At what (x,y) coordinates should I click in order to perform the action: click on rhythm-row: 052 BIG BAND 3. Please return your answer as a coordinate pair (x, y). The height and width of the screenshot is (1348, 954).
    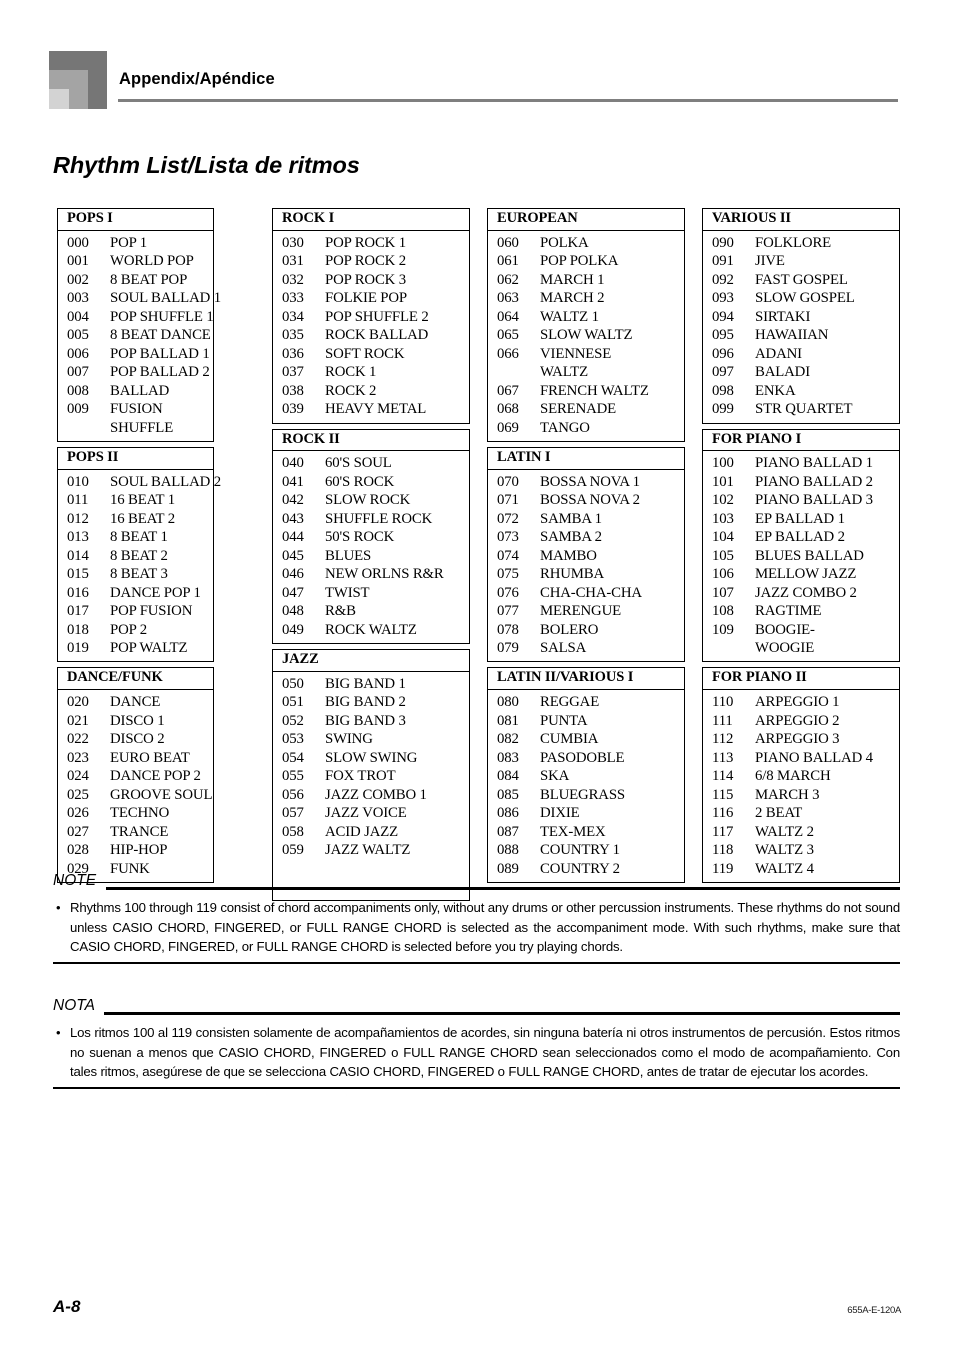
    Looking at the image, I should click on (371, 721).